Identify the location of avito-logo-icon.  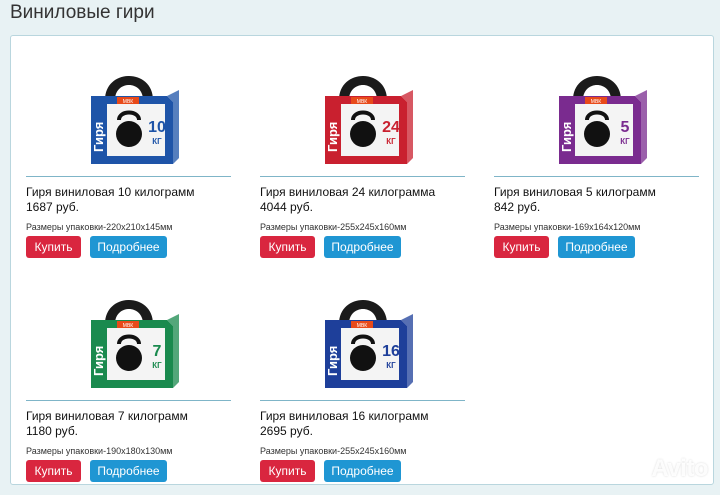
(636, 469).